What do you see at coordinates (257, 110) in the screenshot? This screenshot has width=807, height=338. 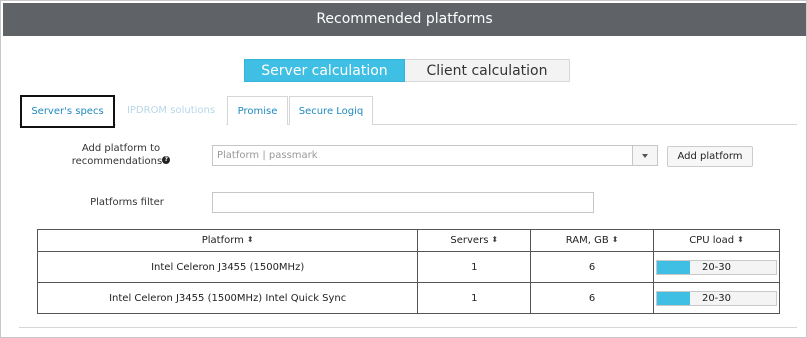 I see `tab-promise: Promise` at bounding box center [257, 110].